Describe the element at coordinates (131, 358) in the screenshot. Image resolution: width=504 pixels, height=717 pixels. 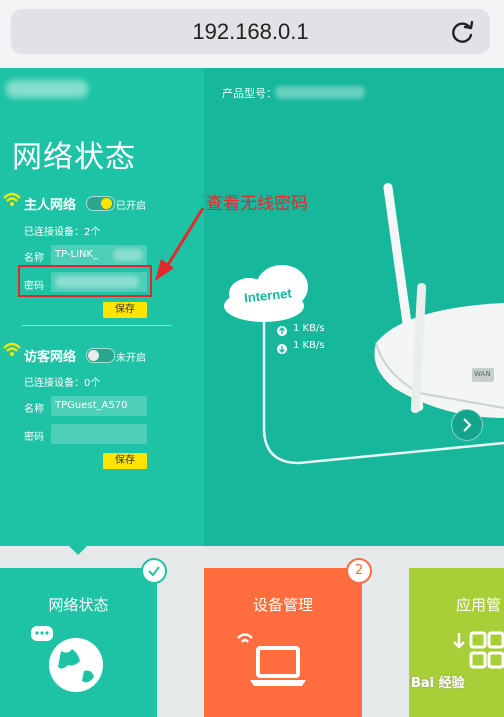
I see `guest-network-toggle-state: 未开启` at that location.